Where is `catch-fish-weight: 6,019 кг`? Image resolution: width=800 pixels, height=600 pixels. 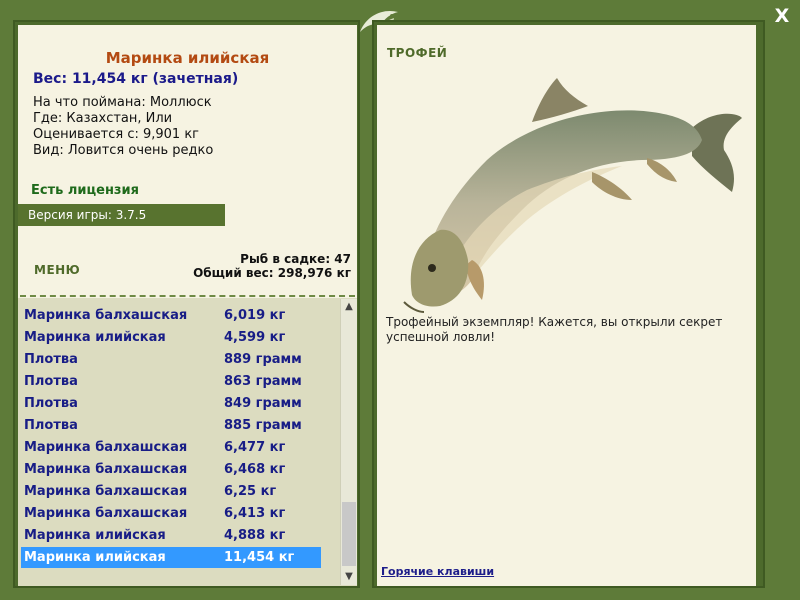 catch-fish-weight: 6,019 кг is located at coordinates (255, 315).